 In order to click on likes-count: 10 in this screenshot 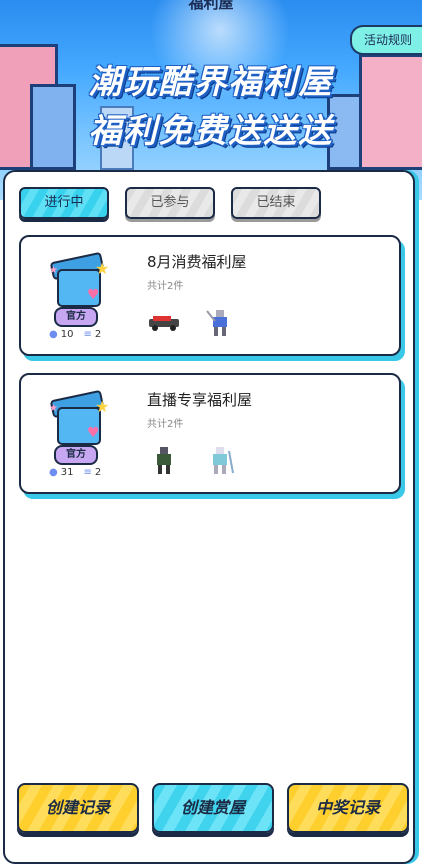, I will do `click(67, 334)`.